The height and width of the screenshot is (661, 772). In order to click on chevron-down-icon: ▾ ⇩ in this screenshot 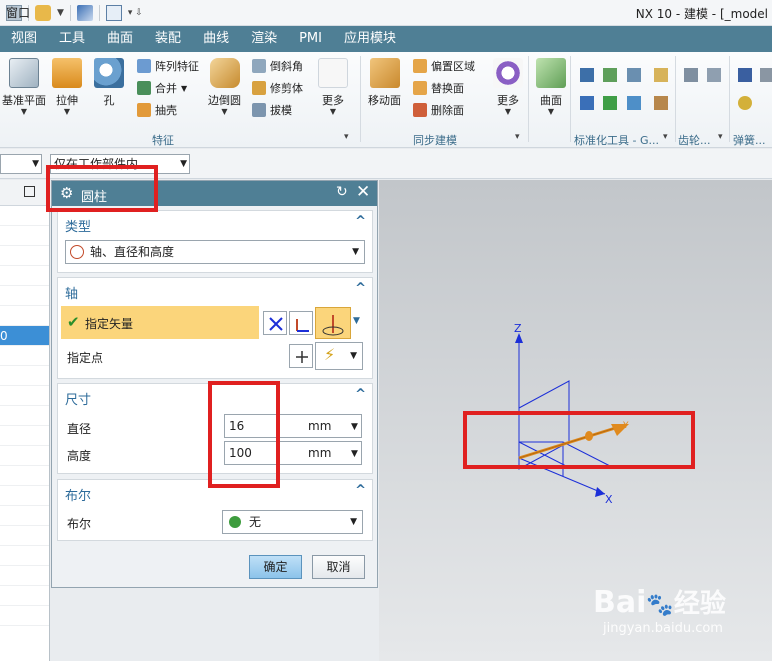, I will do `click(135, 13)`.